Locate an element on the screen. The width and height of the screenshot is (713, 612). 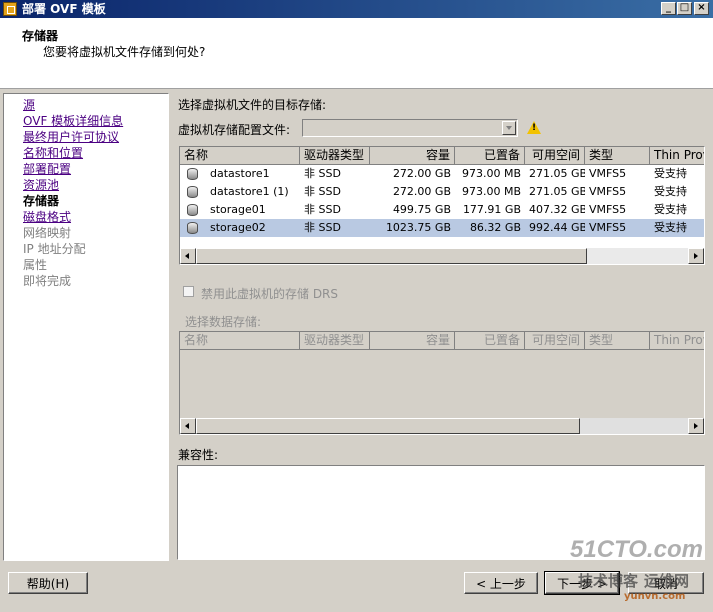
app-icon is located at coordinates (10, 9).